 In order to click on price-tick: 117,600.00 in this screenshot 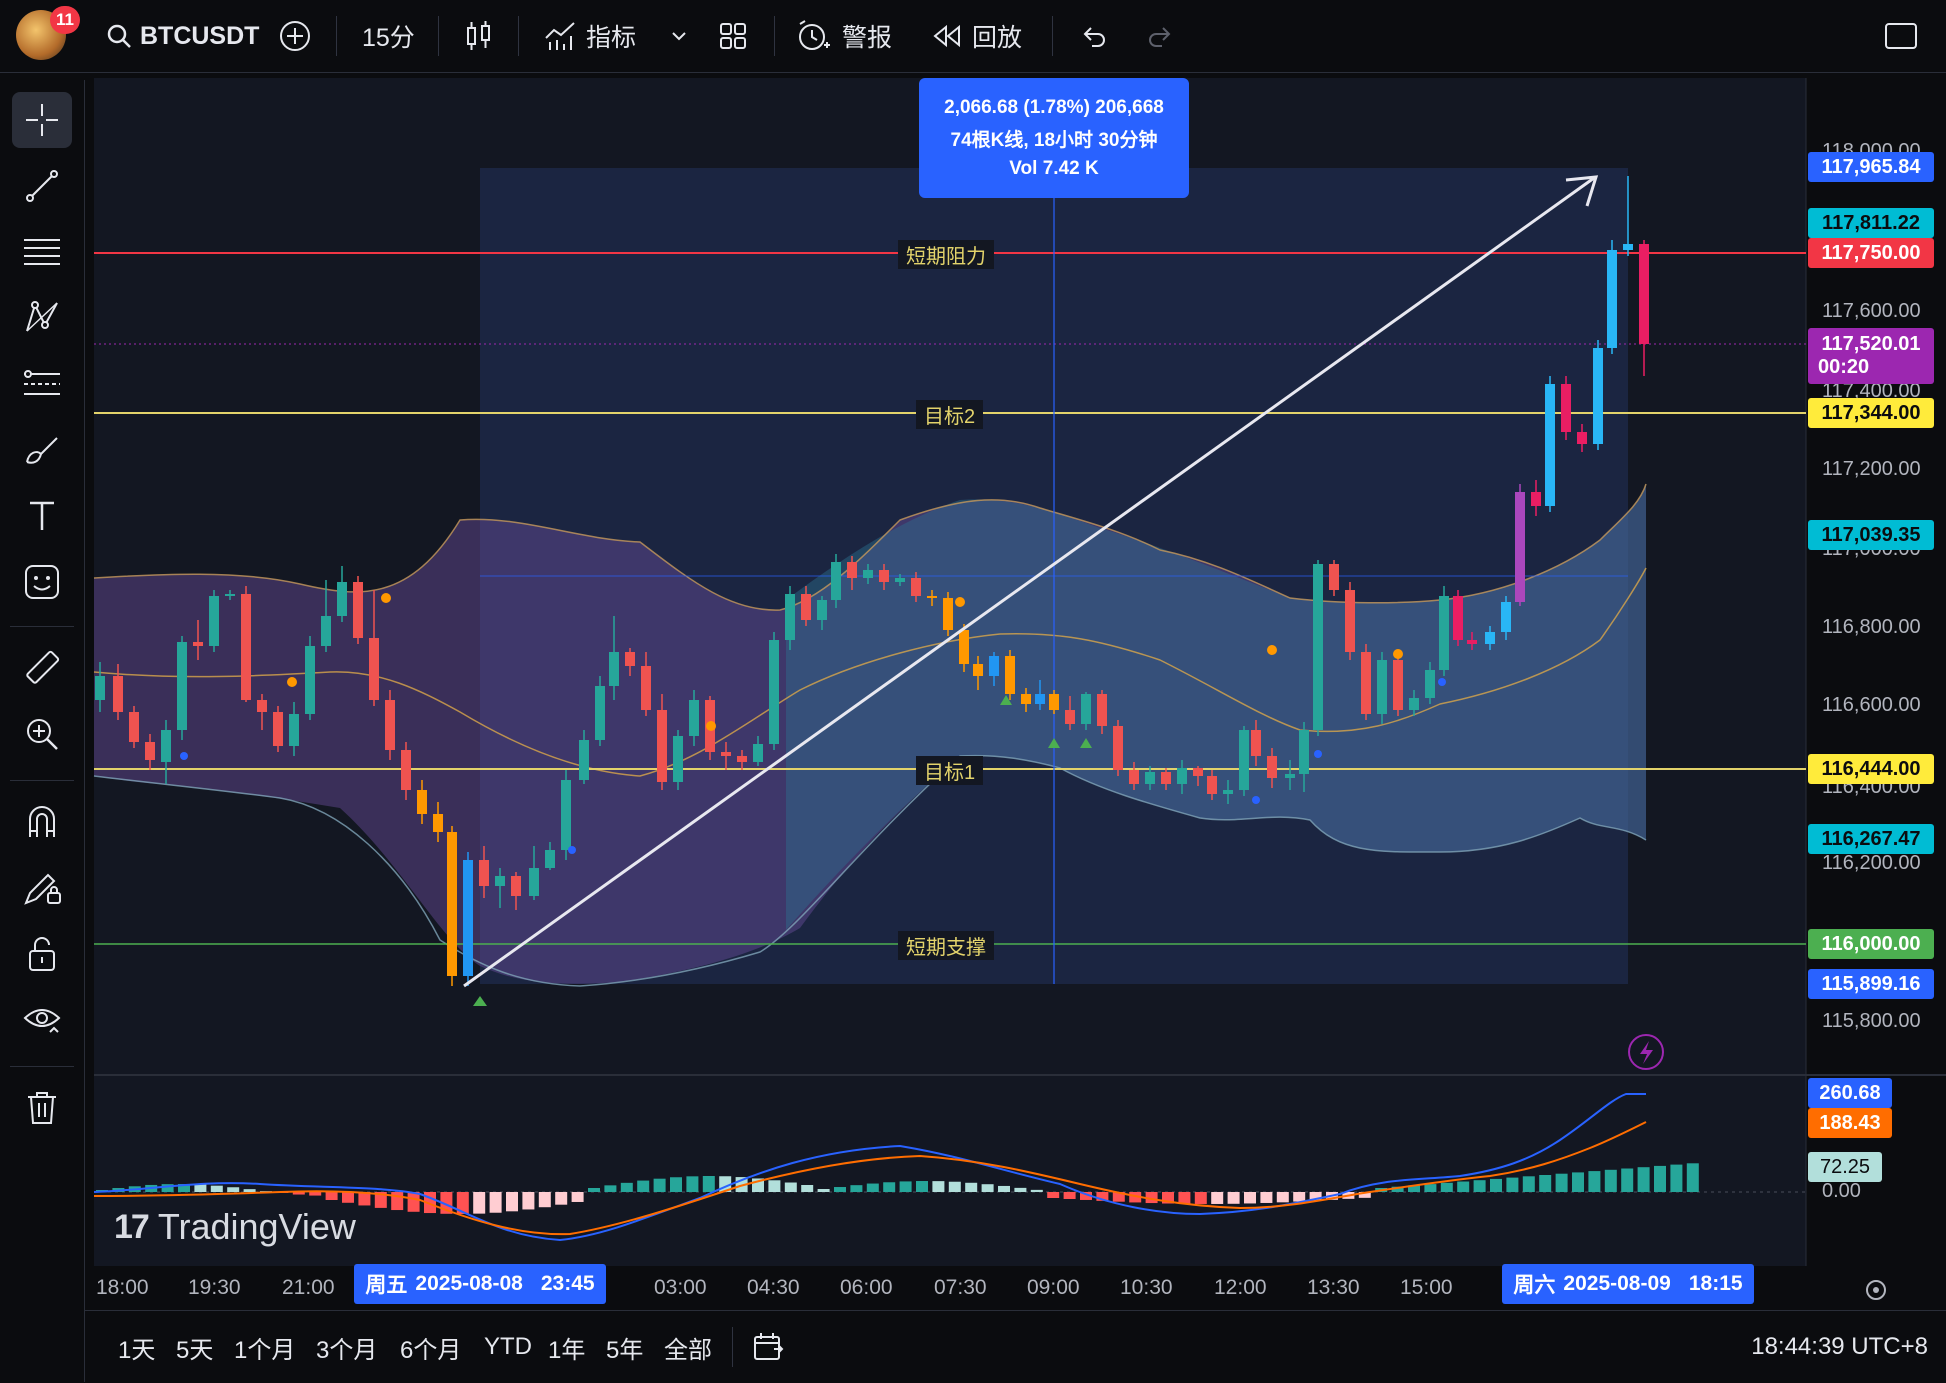, I will do `click(1871, 311)`.